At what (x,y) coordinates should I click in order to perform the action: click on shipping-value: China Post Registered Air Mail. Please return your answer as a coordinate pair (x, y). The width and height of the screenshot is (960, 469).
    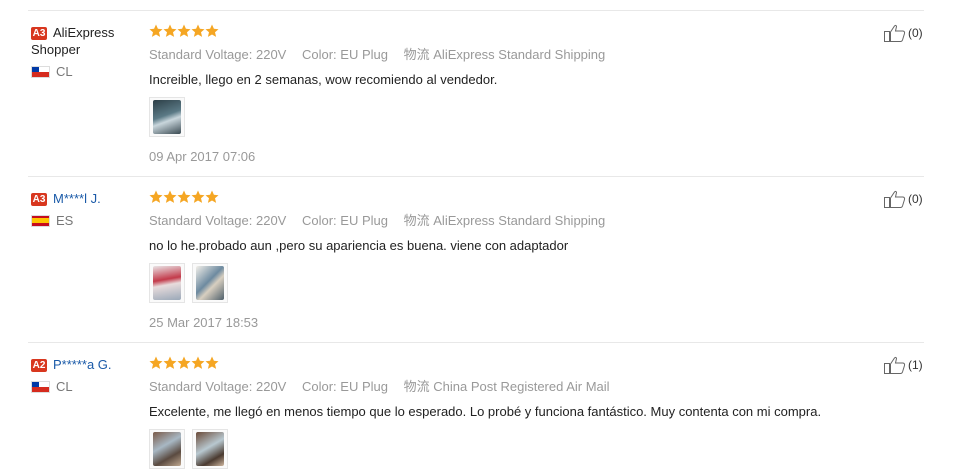
    Looking at the image, I should click on (521, 386).